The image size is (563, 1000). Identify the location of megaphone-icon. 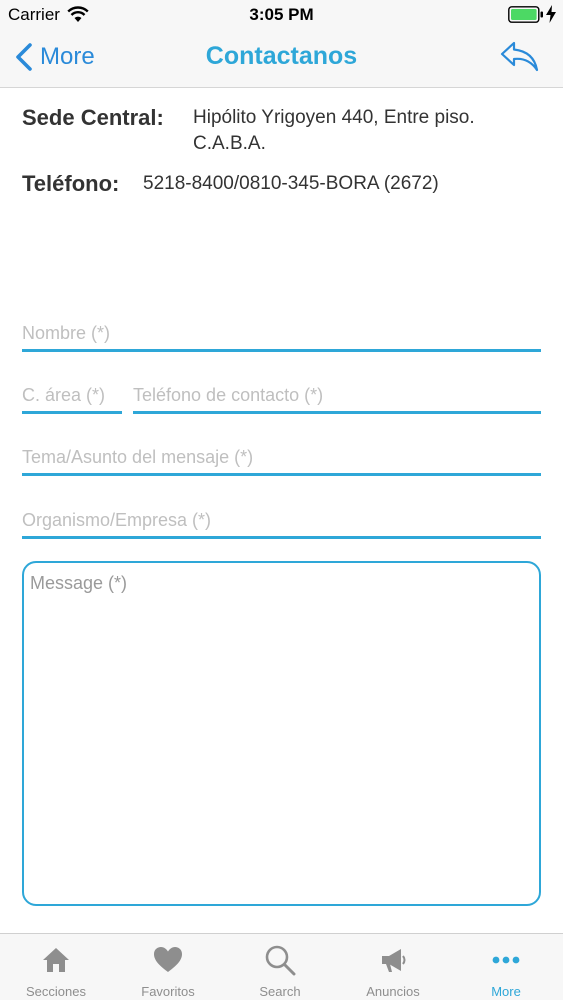
(394, 960).